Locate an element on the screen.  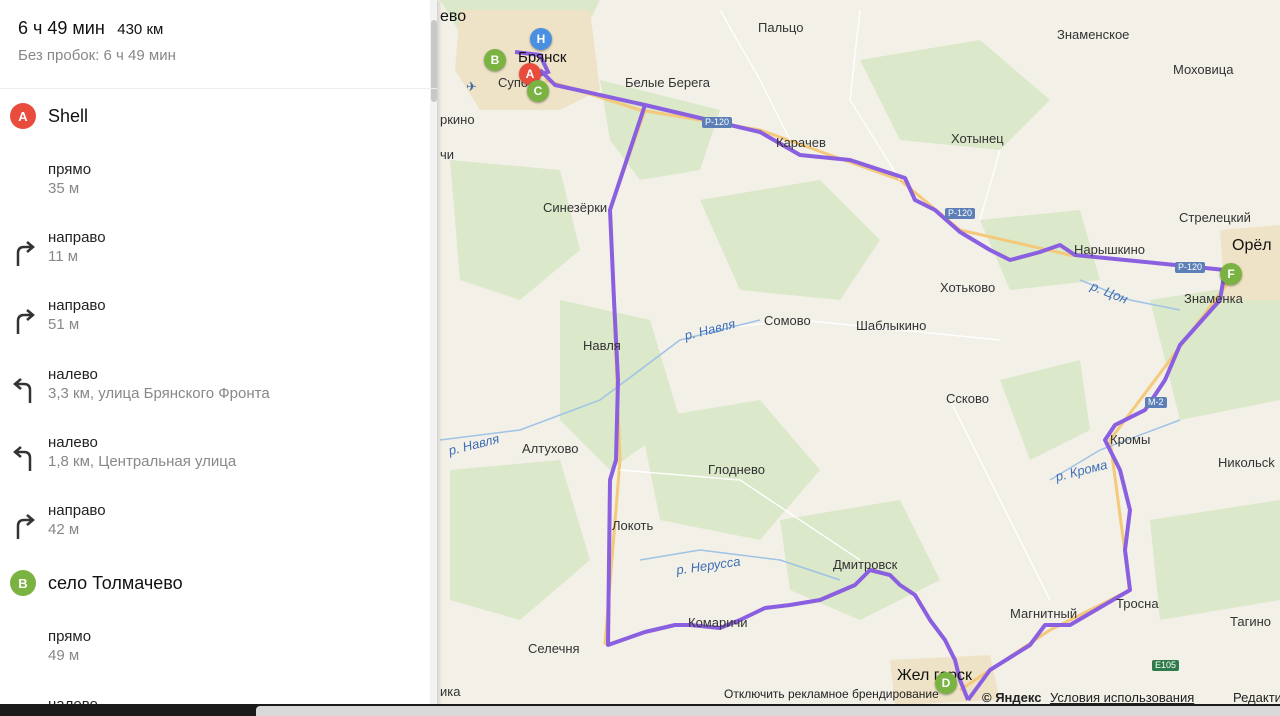
road-shield: E105 is located at coordinates (1166, 665).